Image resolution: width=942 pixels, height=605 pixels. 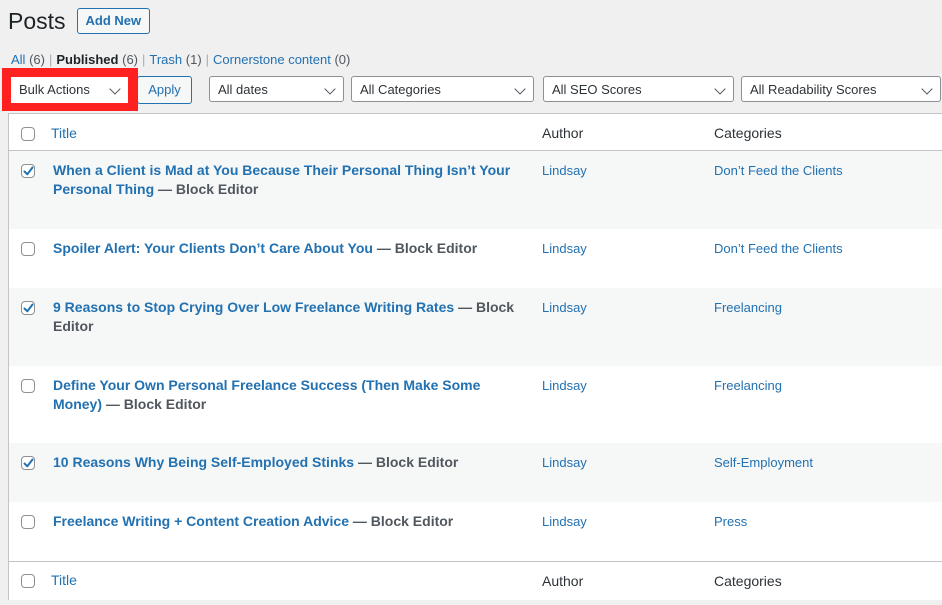 I want to click on page-header: Posts Add New, so click(x=79, y=21).